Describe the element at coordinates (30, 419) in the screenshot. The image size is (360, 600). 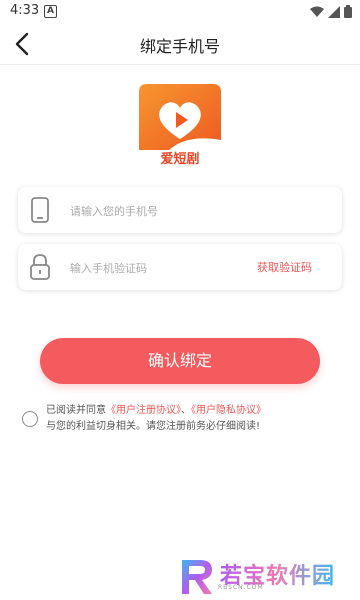
I see `agree-radio` at that location.